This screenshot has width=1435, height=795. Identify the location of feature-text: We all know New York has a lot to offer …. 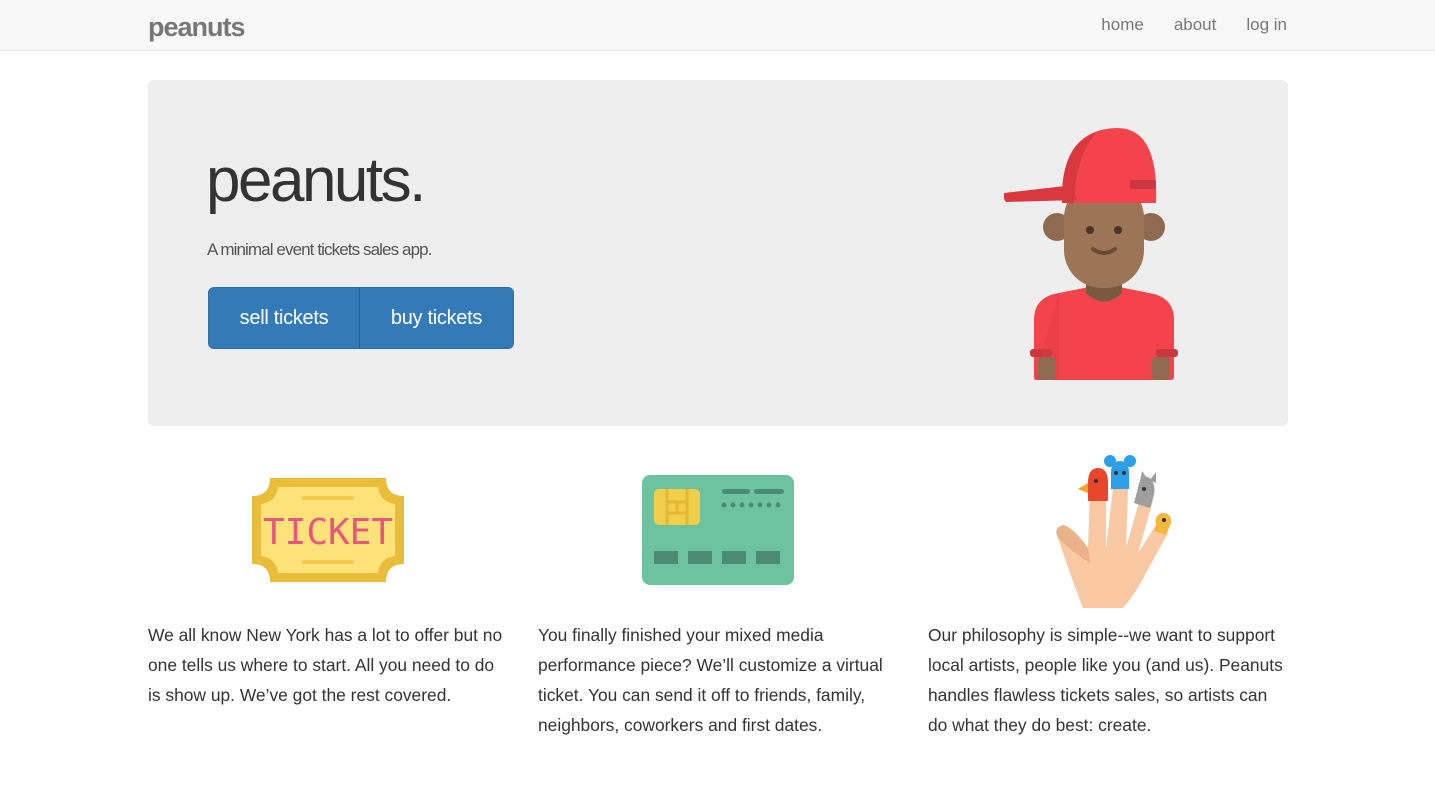
(325, 665).